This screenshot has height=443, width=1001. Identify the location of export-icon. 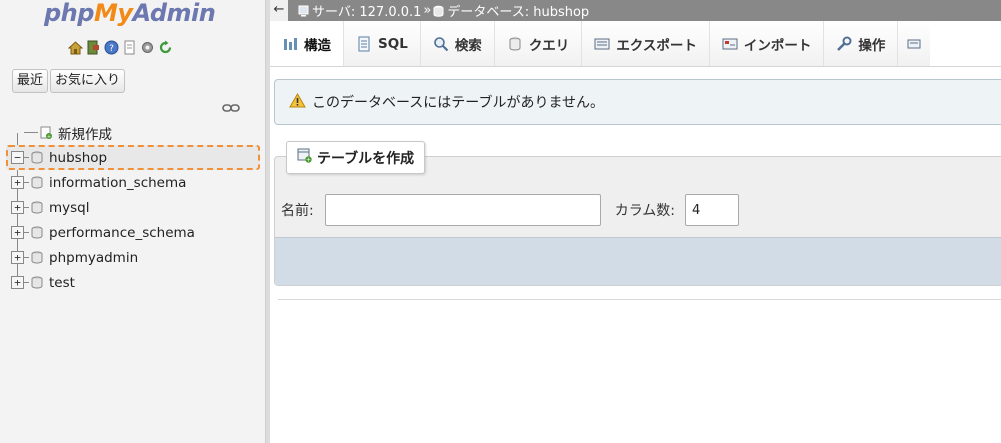
(602, 44).